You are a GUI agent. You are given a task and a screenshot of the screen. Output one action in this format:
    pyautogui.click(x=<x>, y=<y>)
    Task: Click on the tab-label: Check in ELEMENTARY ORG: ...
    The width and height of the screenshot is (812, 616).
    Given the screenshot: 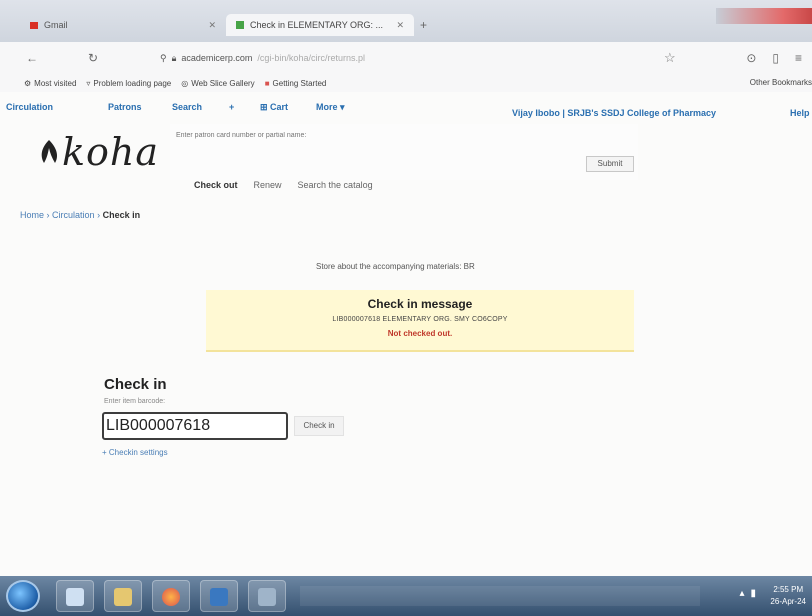 What is the action you would take?
    pyautogui.click(x=317, y=25)
    